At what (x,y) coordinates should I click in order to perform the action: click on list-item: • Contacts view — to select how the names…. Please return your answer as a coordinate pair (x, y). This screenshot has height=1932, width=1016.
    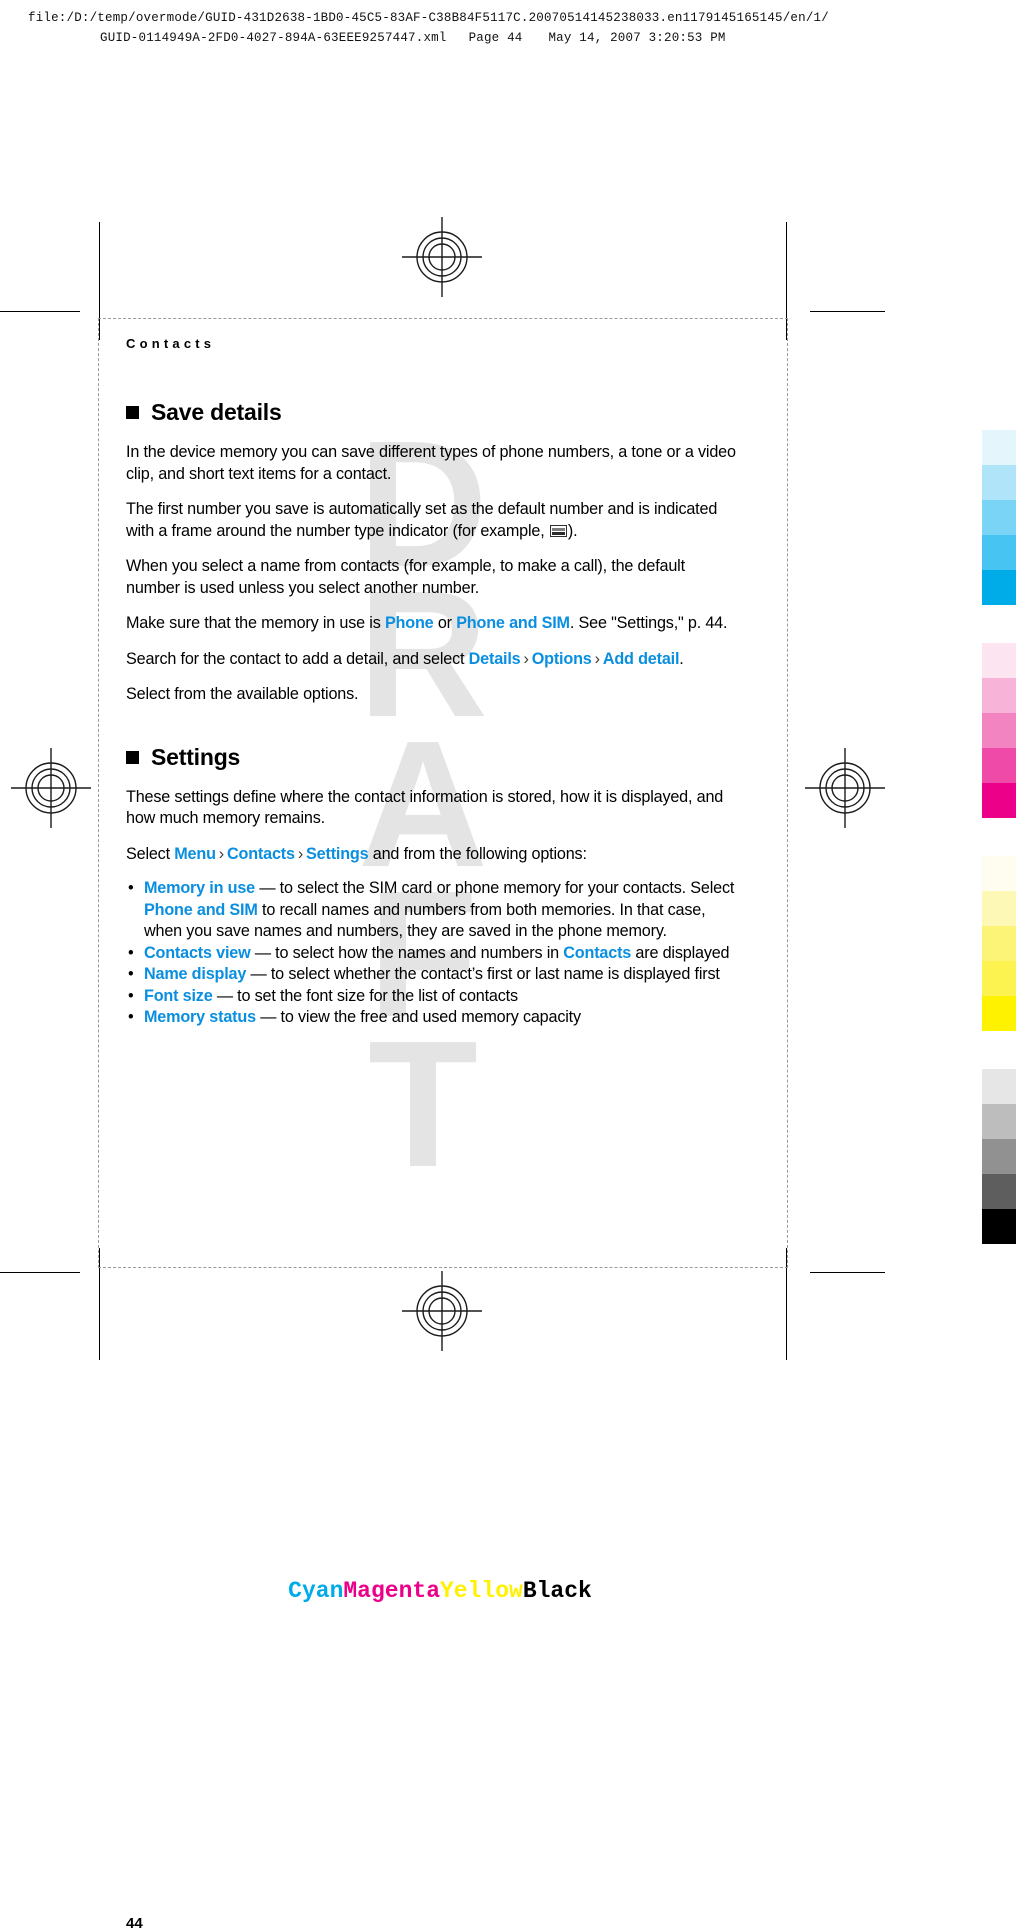
    Looking at the image, I should click on (431, 954).